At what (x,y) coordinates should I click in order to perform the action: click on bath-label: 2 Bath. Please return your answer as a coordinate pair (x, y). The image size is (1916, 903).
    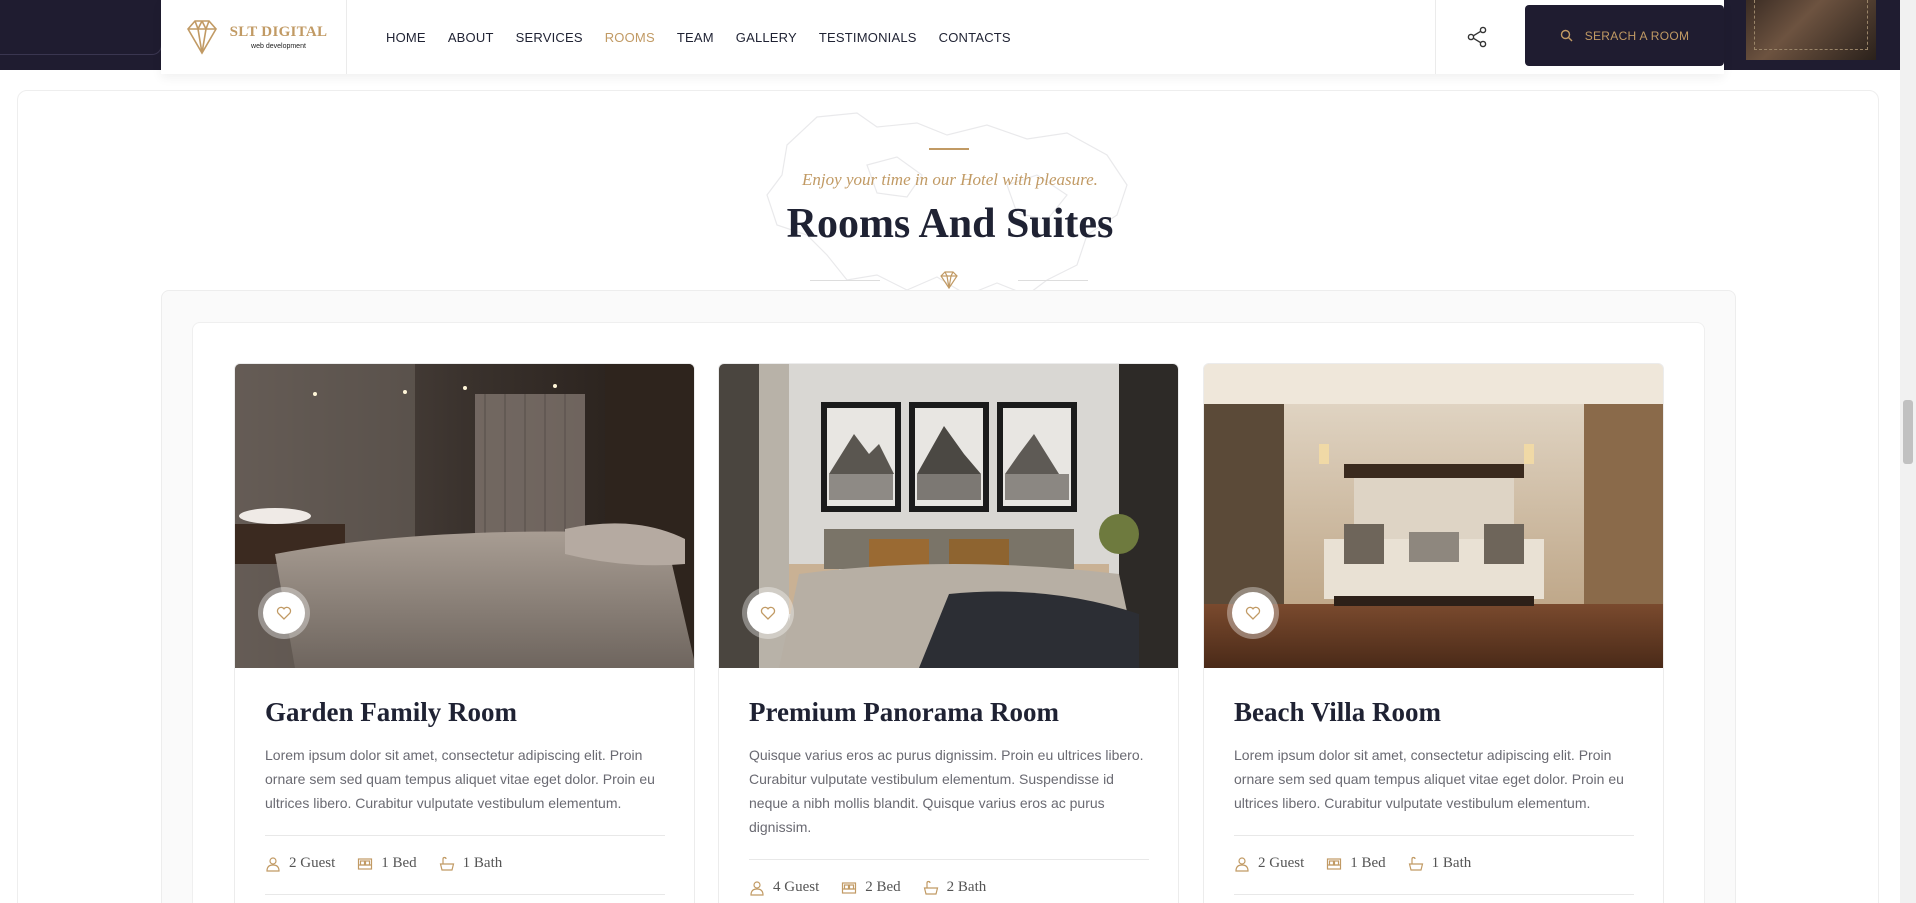
    Looking at the image, I should click on (966, 887).